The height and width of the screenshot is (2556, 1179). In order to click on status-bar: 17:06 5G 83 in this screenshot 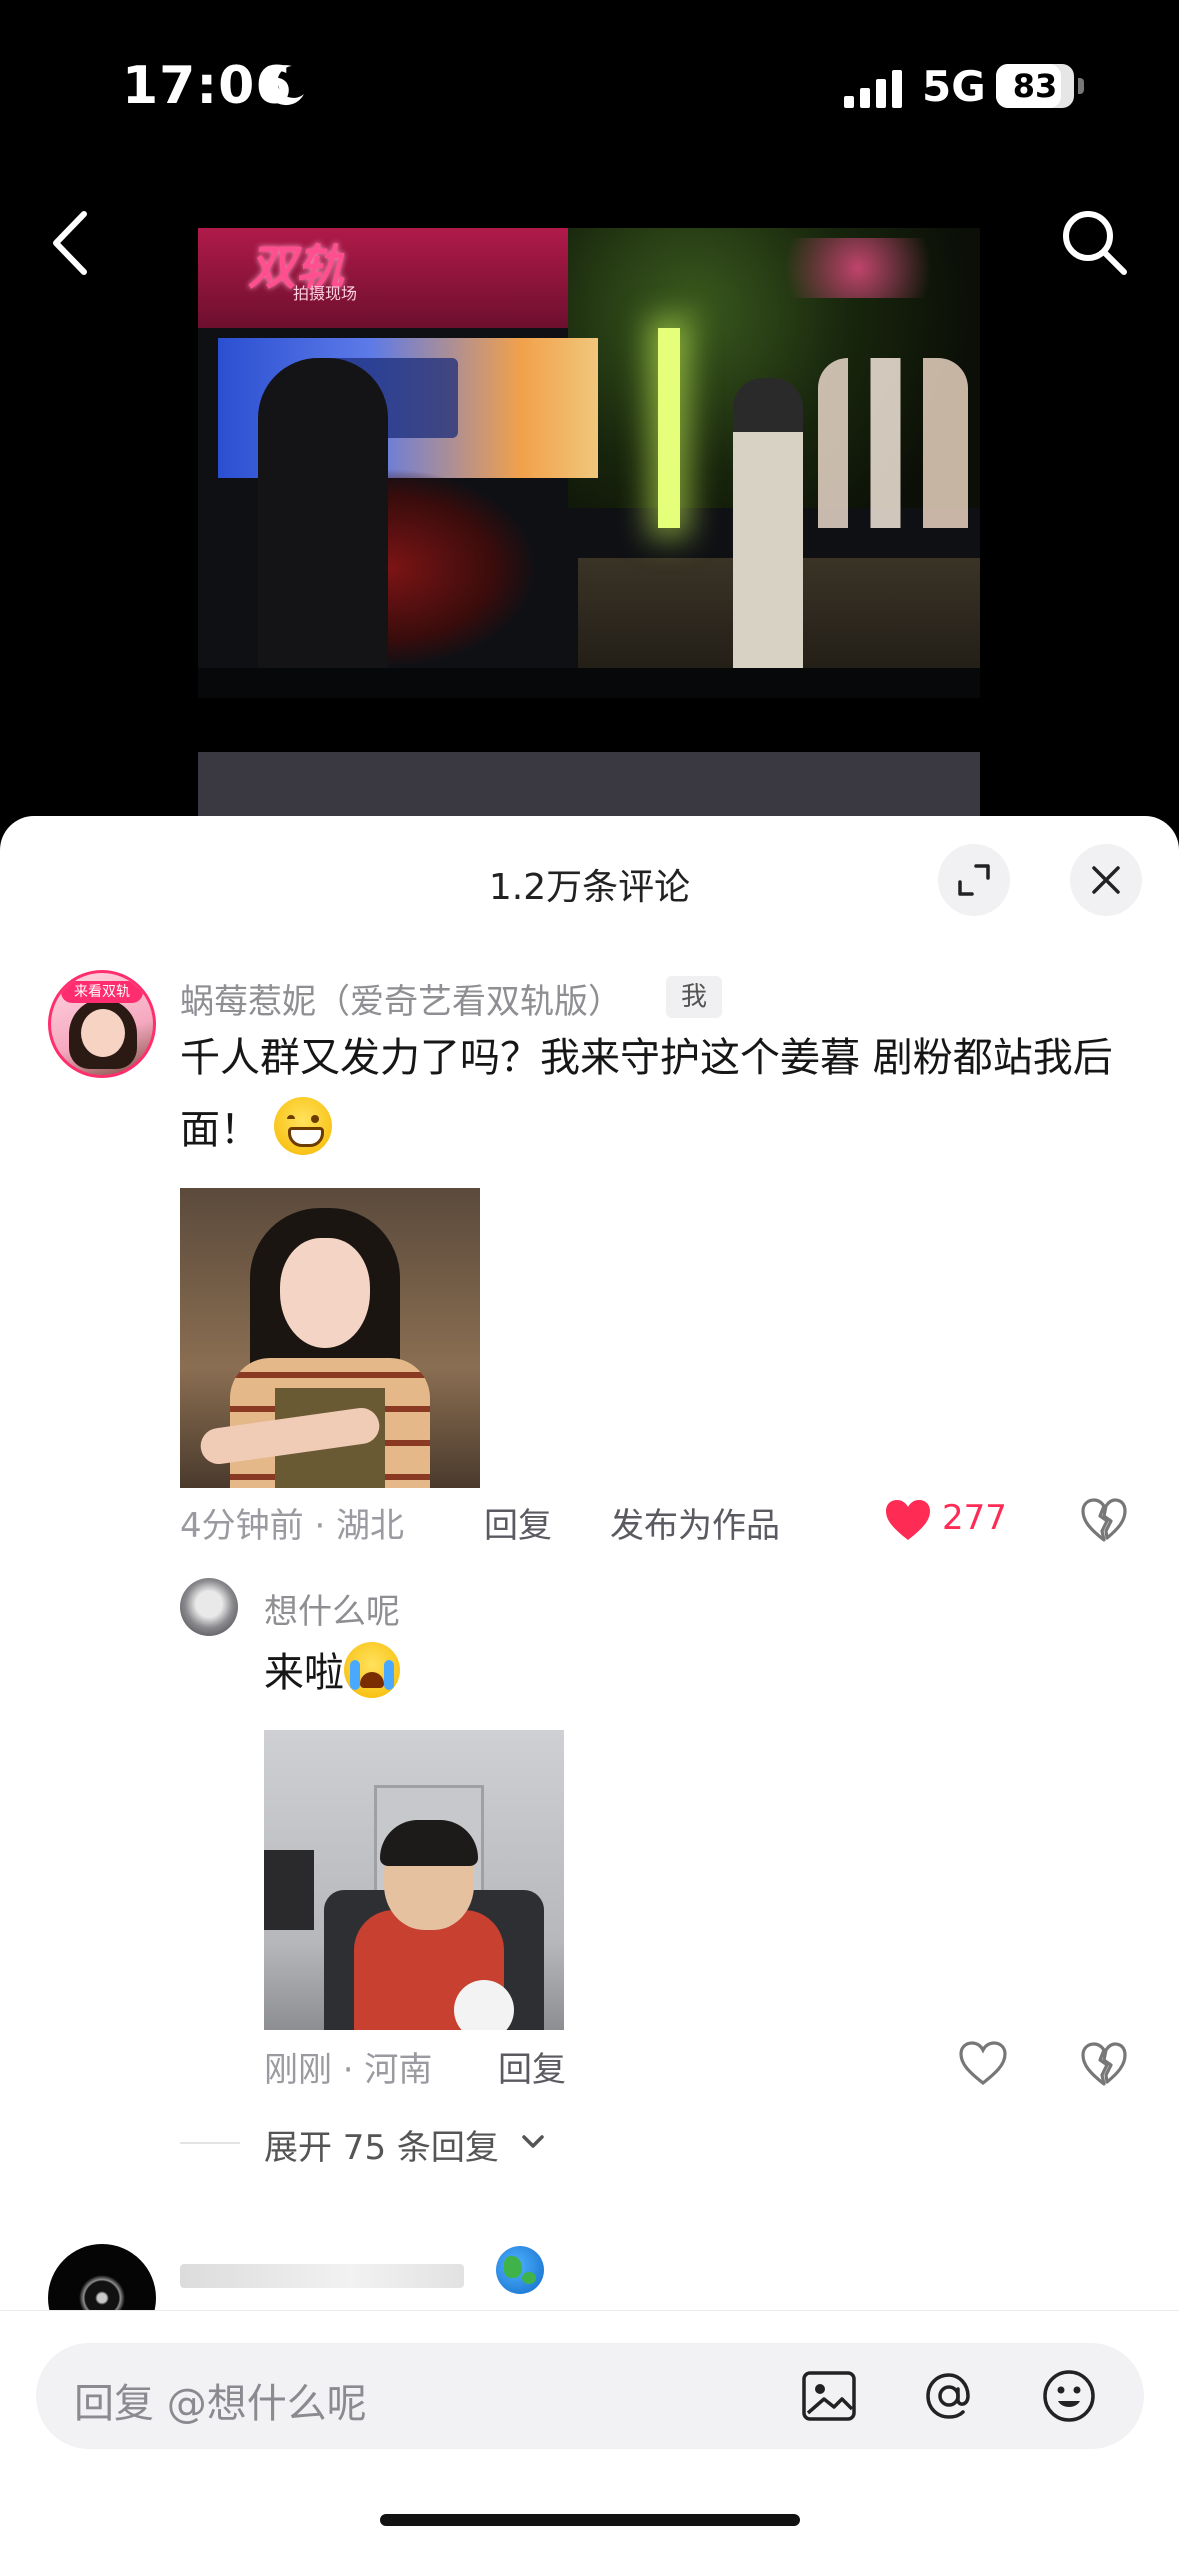, I will do `click(589, 85)`.